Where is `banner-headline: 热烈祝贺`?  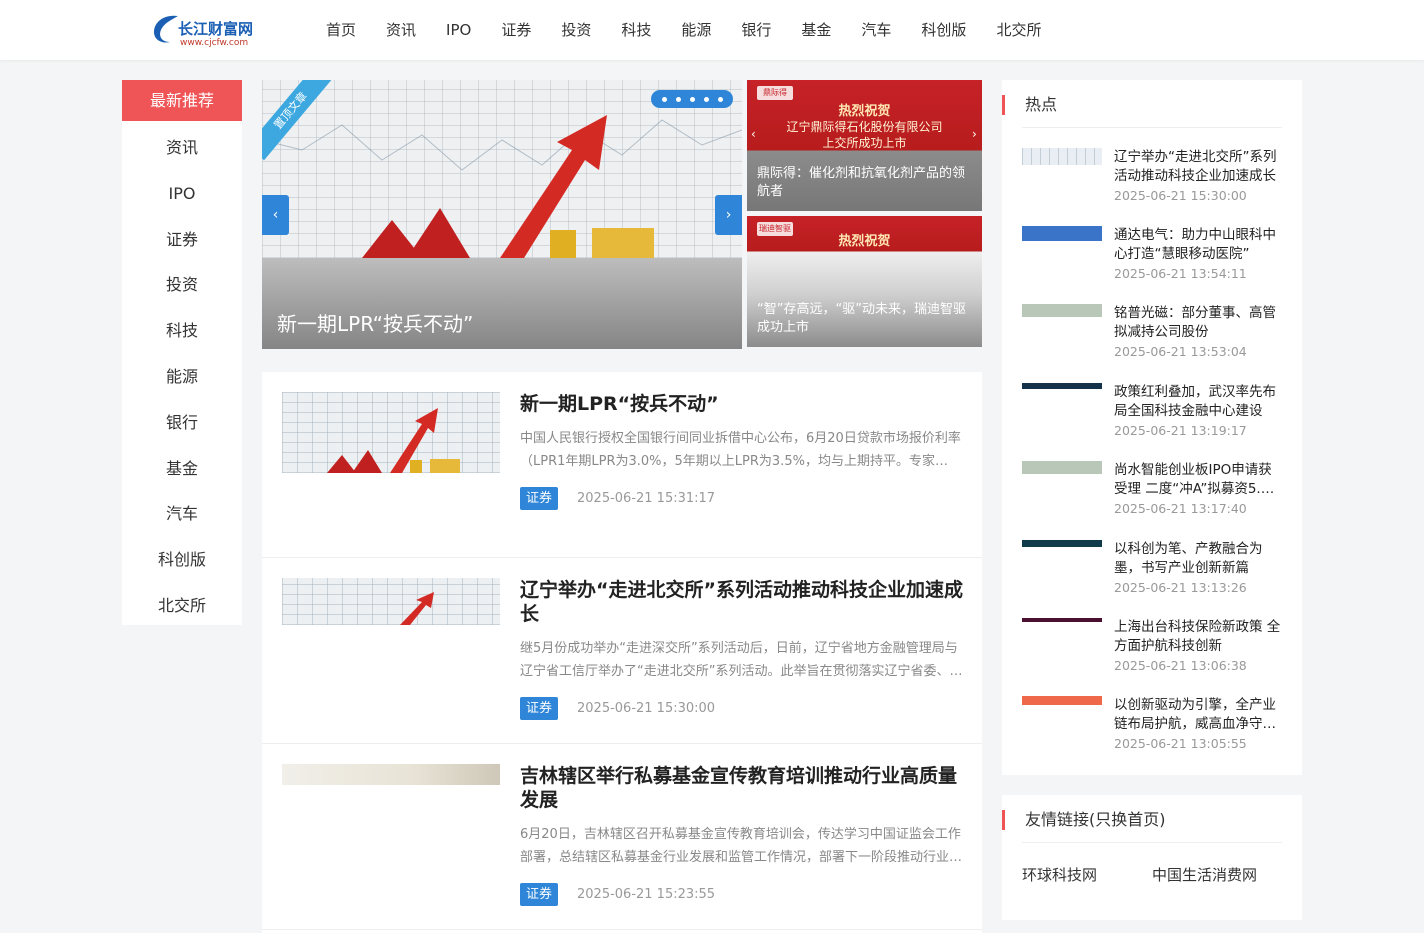 banner-headline: 热烈祝贺 is located at coordinates (864, 241).